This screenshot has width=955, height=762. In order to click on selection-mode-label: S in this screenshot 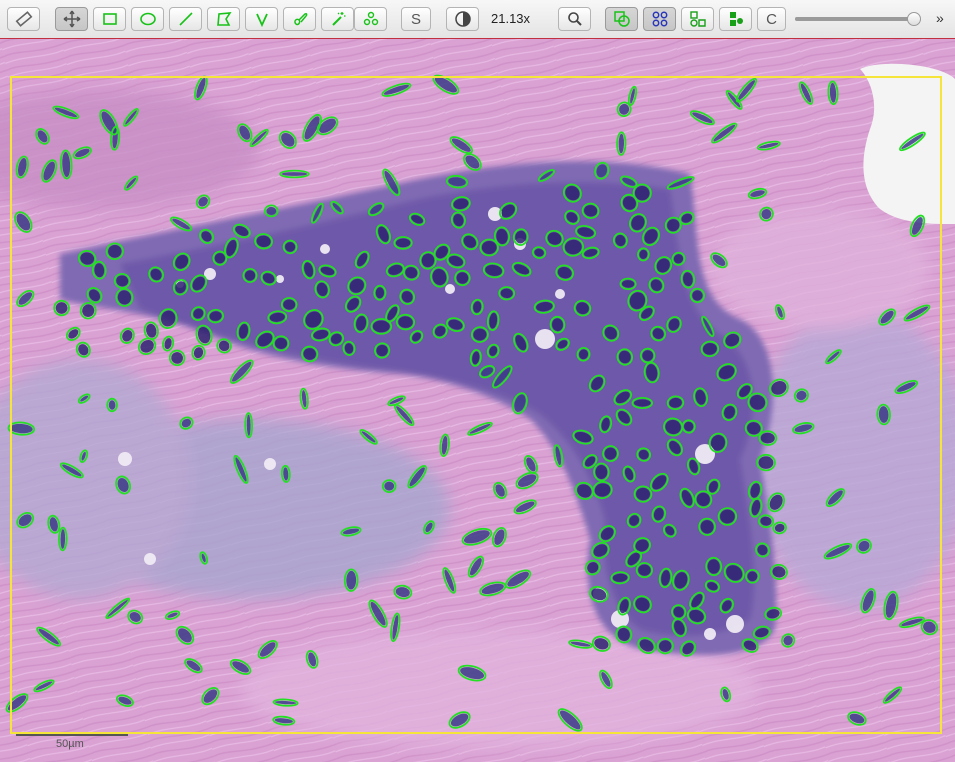, I will do `click(415, 19)`.